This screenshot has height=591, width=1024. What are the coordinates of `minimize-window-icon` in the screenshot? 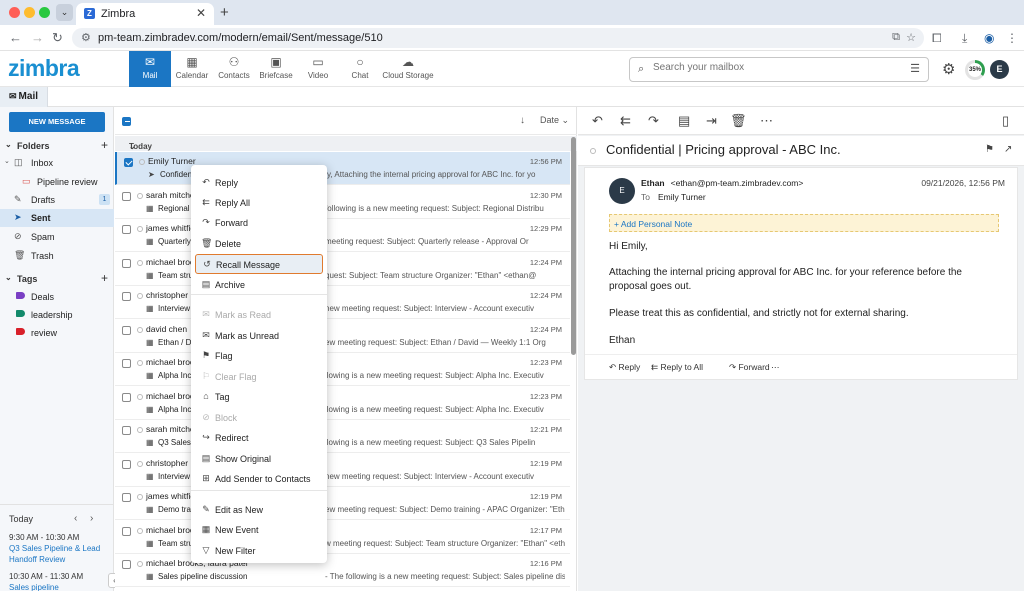 It's located at (29, 12).